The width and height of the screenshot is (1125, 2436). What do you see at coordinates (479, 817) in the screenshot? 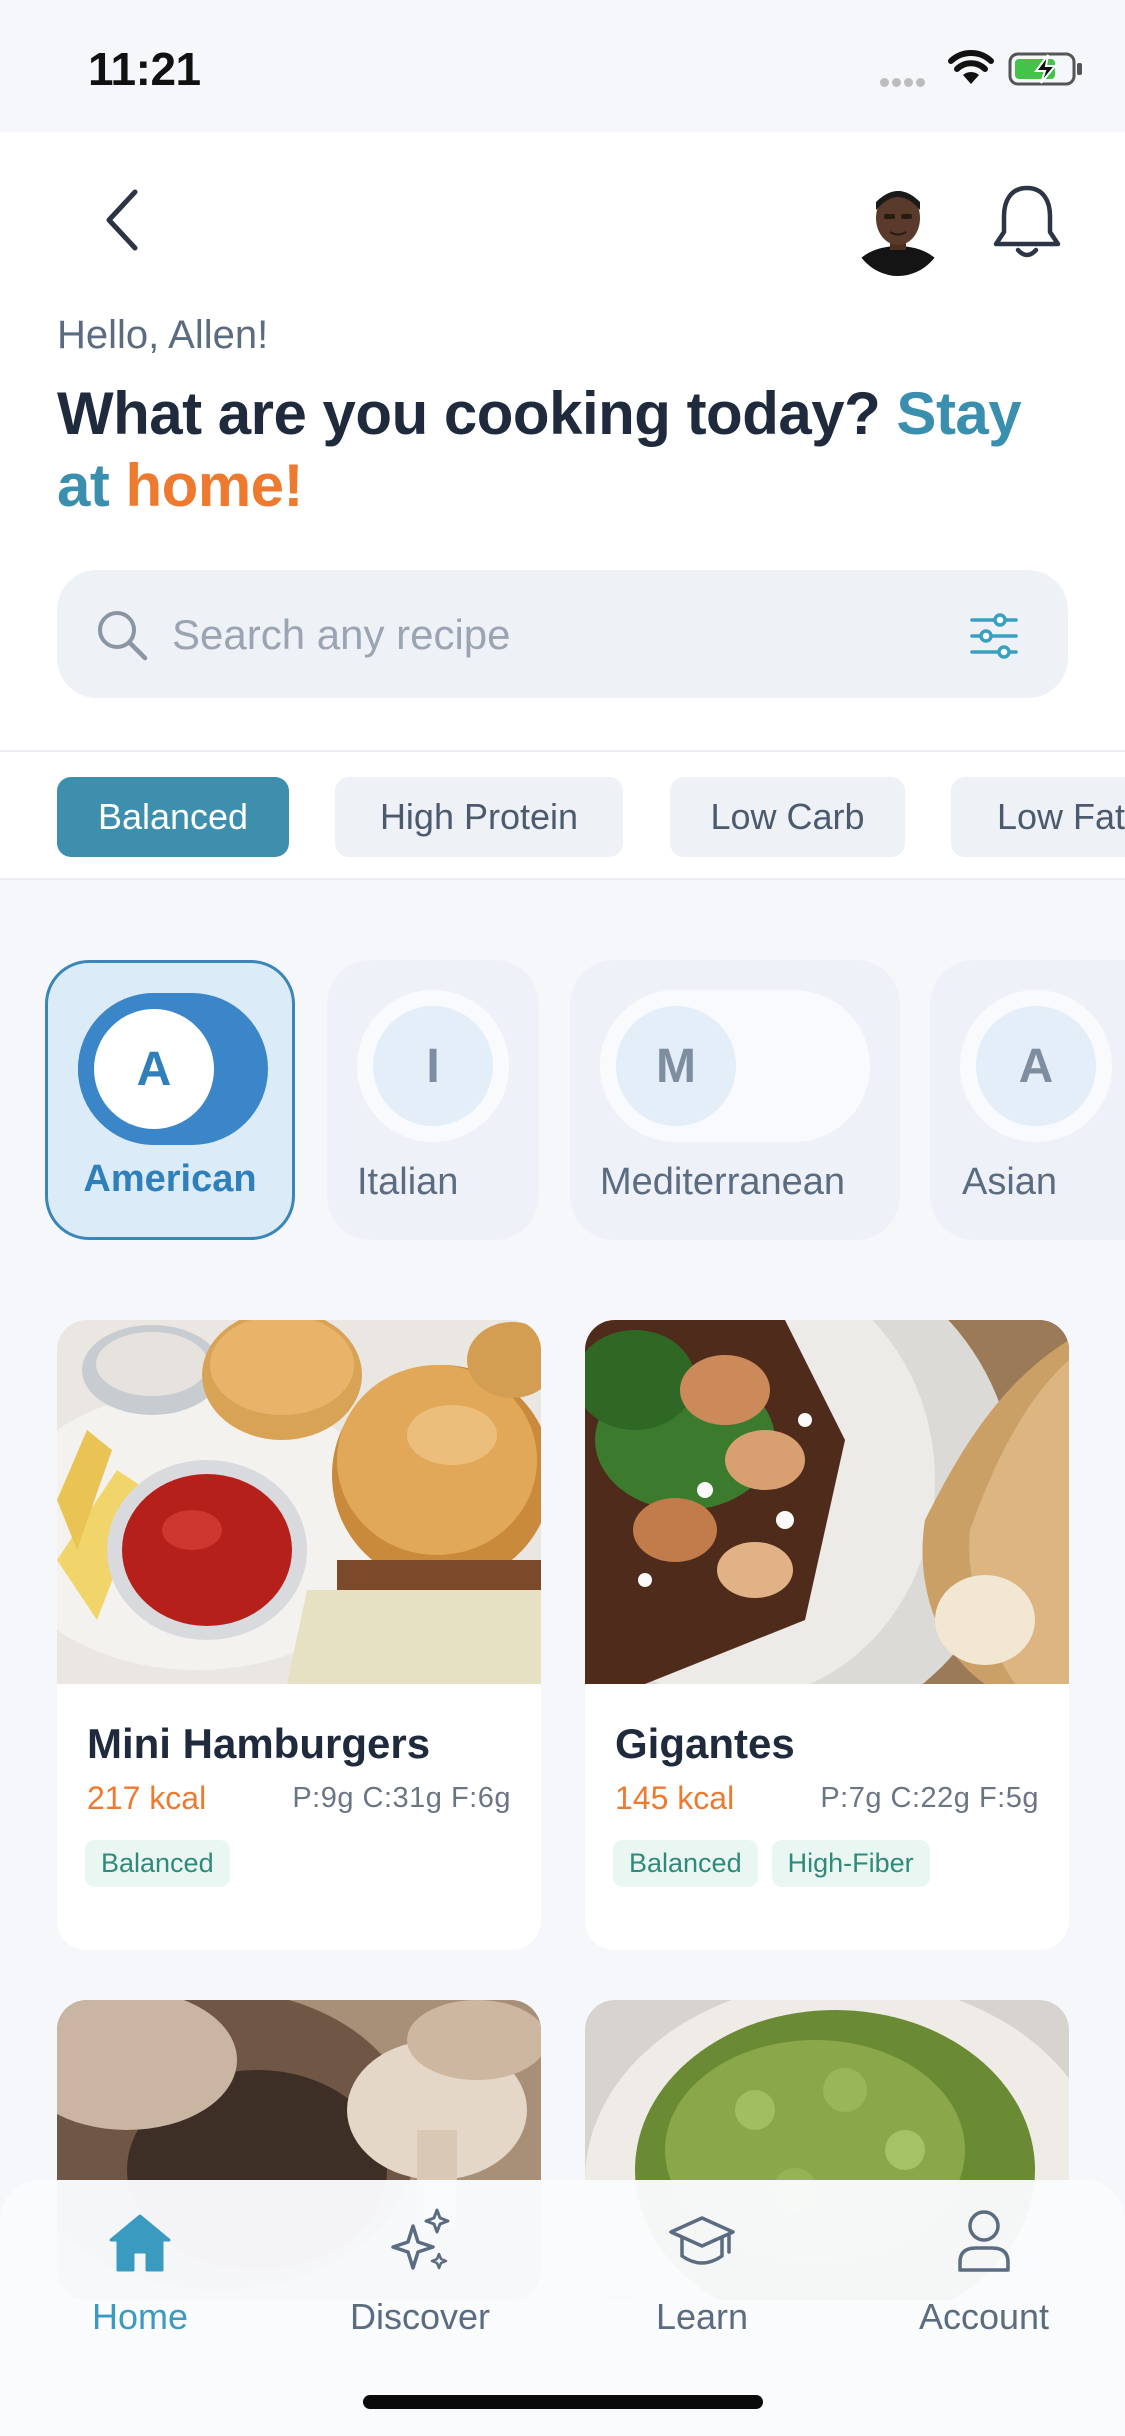
I see `chip-high-protein: High Protein` at bounding box center [479, 817].